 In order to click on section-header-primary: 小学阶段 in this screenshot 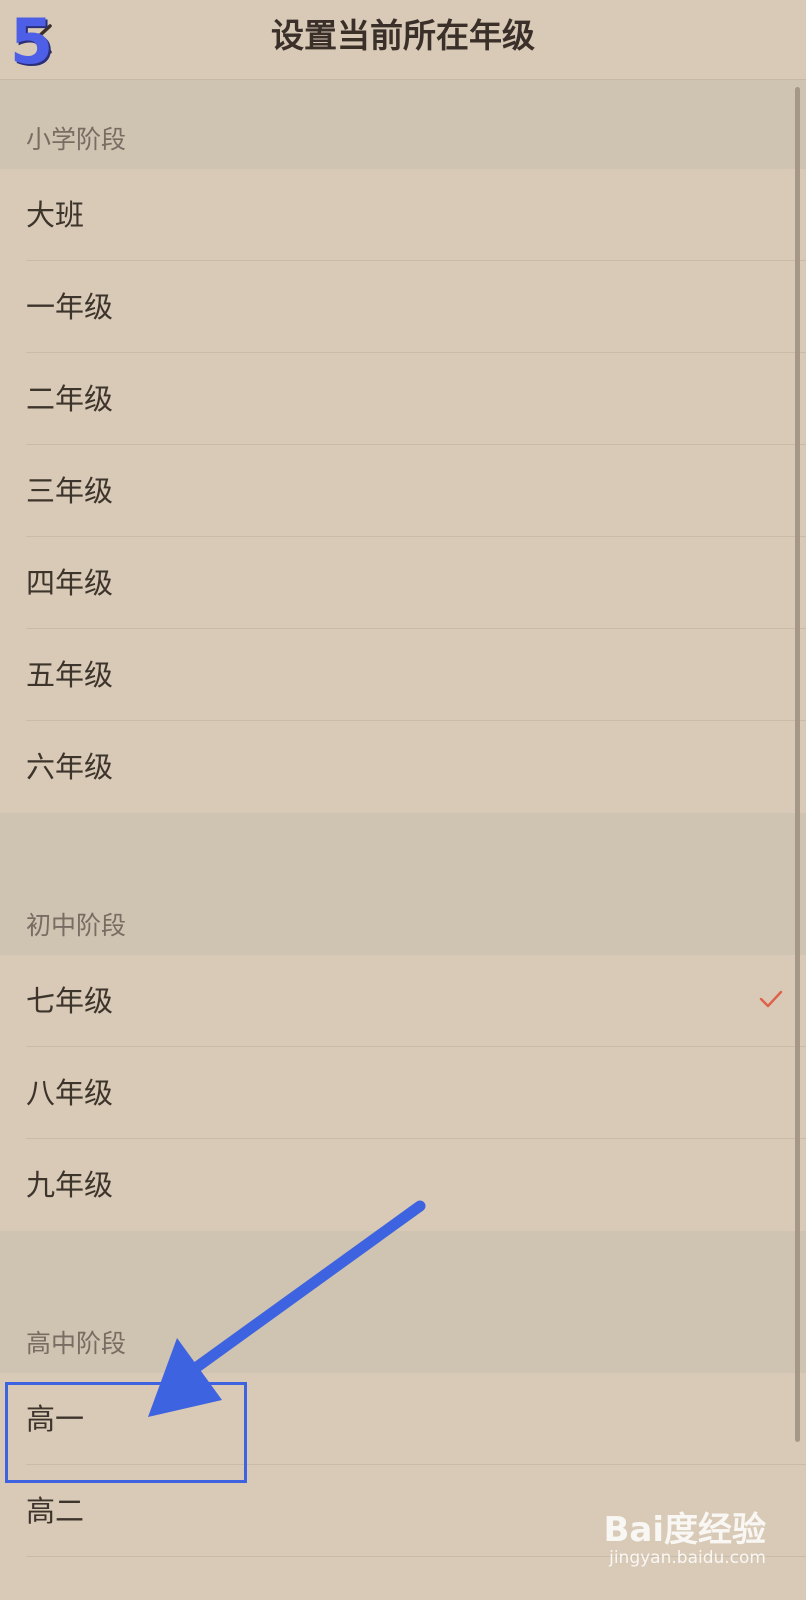, I will do `click(403, 124)`.